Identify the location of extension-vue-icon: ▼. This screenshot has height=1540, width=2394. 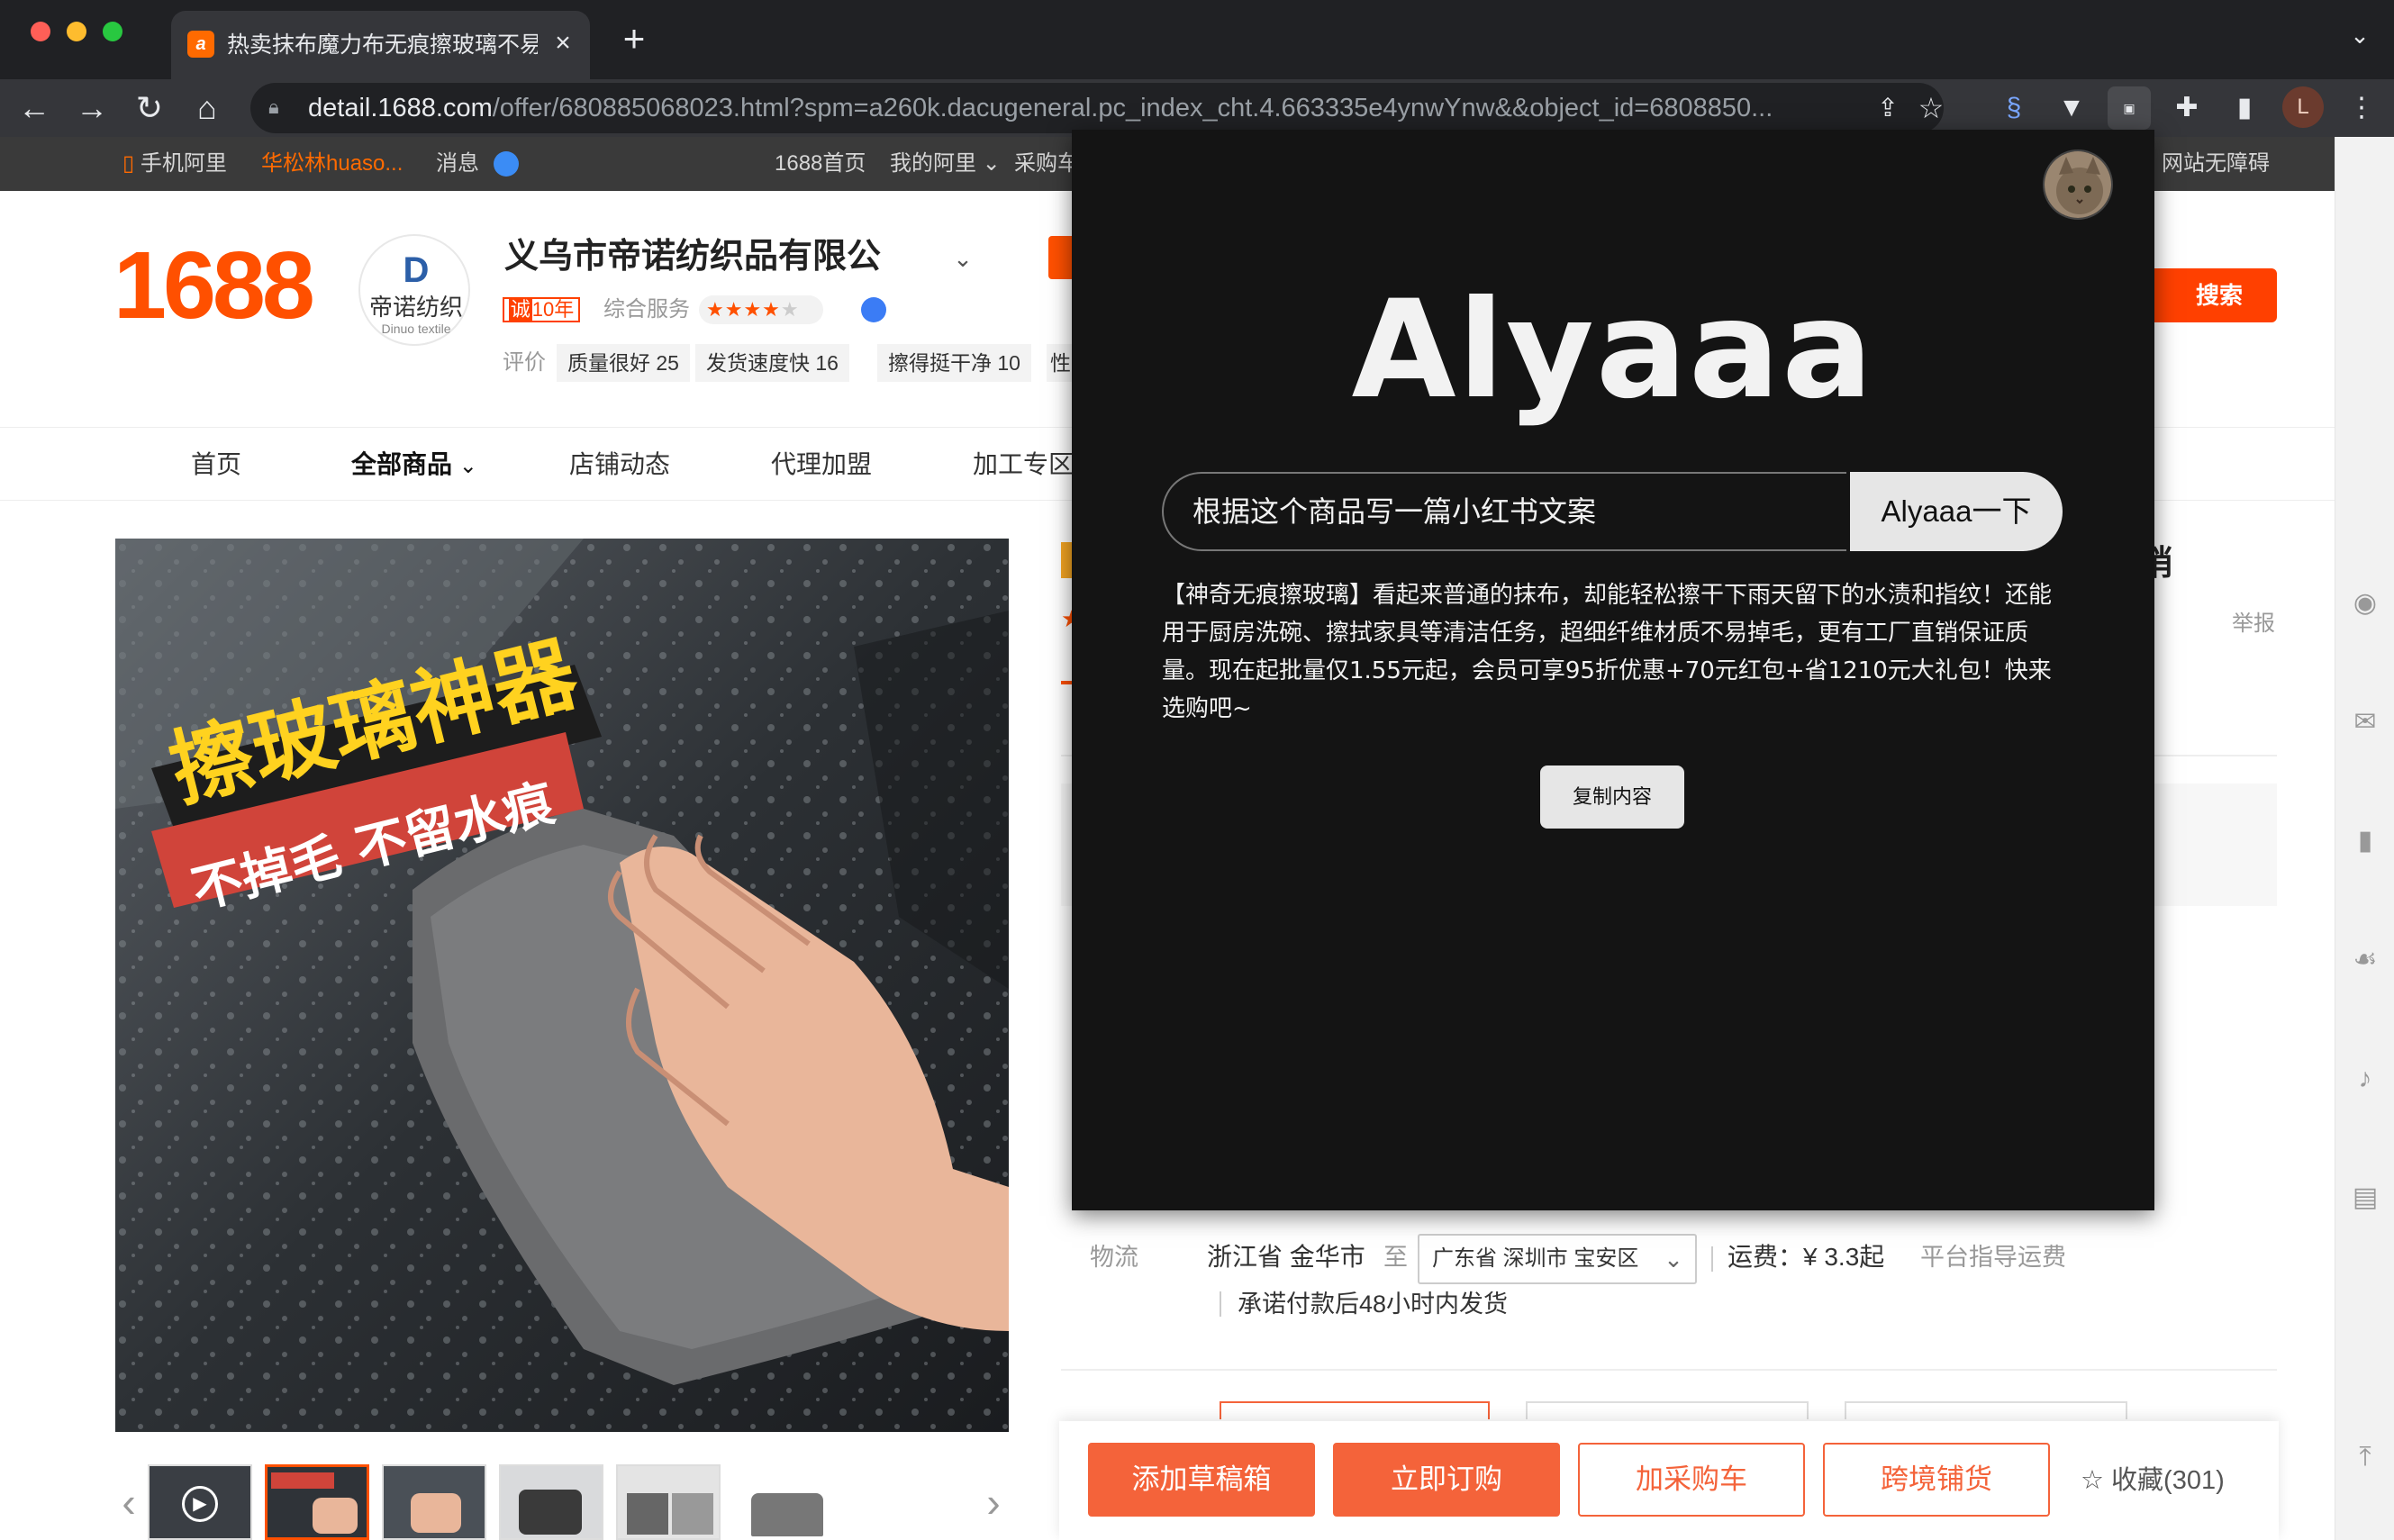
(2071, 108).